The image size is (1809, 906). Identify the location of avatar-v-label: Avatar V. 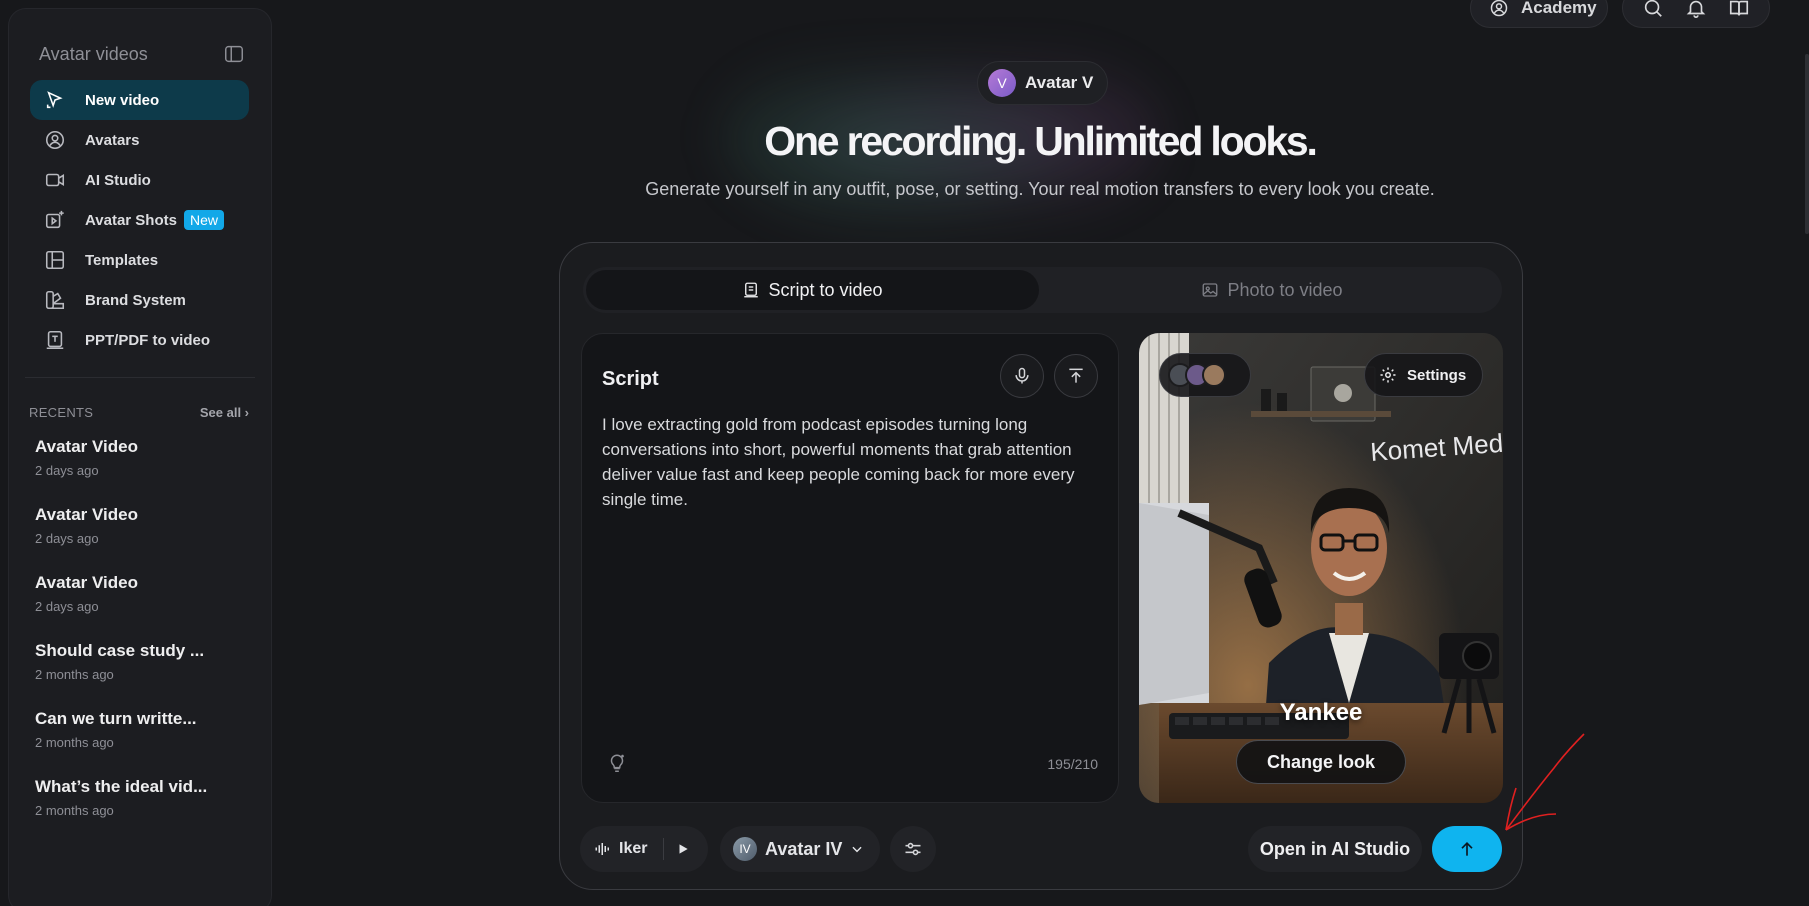
(1059, 82).